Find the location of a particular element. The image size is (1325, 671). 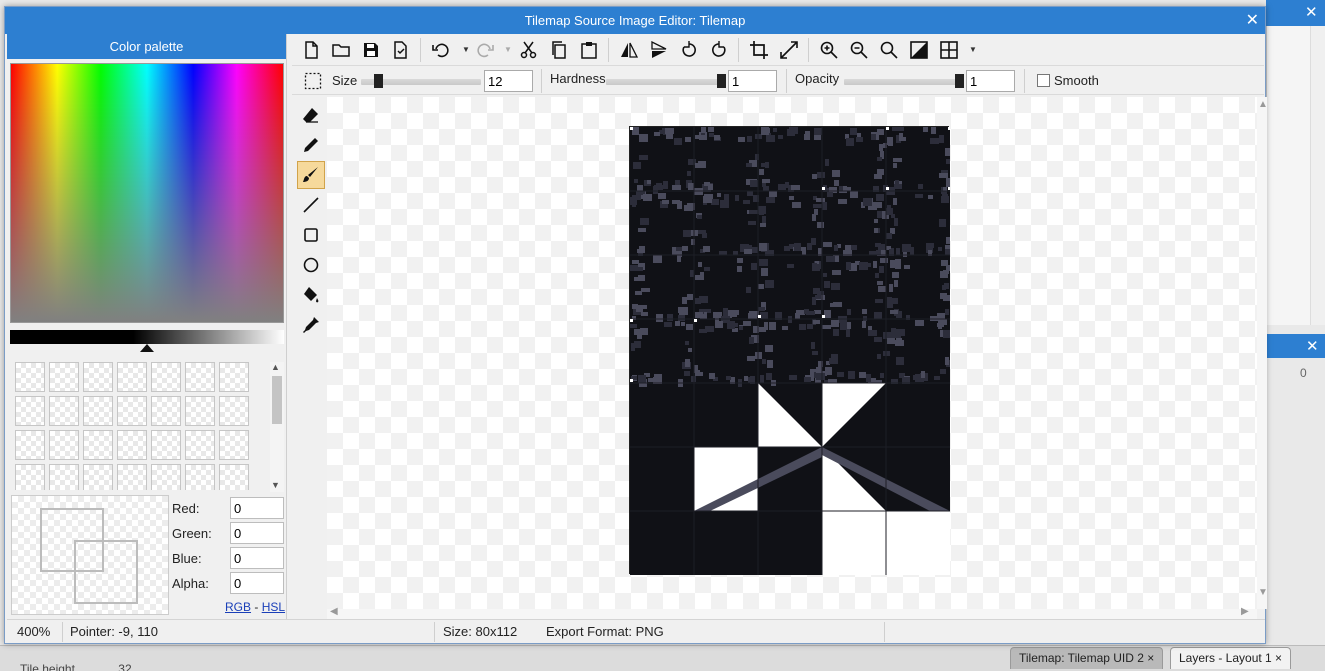

redo-dropdown-icon: ▼ is located at coordinates (508, 49).